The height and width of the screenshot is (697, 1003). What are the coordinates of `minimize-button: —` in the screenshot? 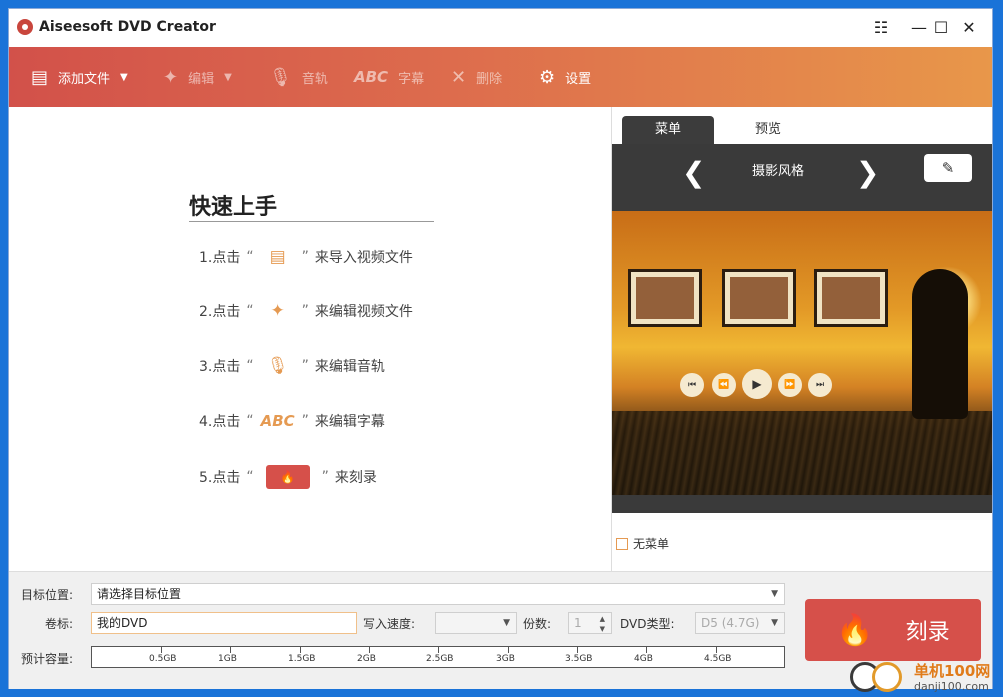 It's located at (919, 28).